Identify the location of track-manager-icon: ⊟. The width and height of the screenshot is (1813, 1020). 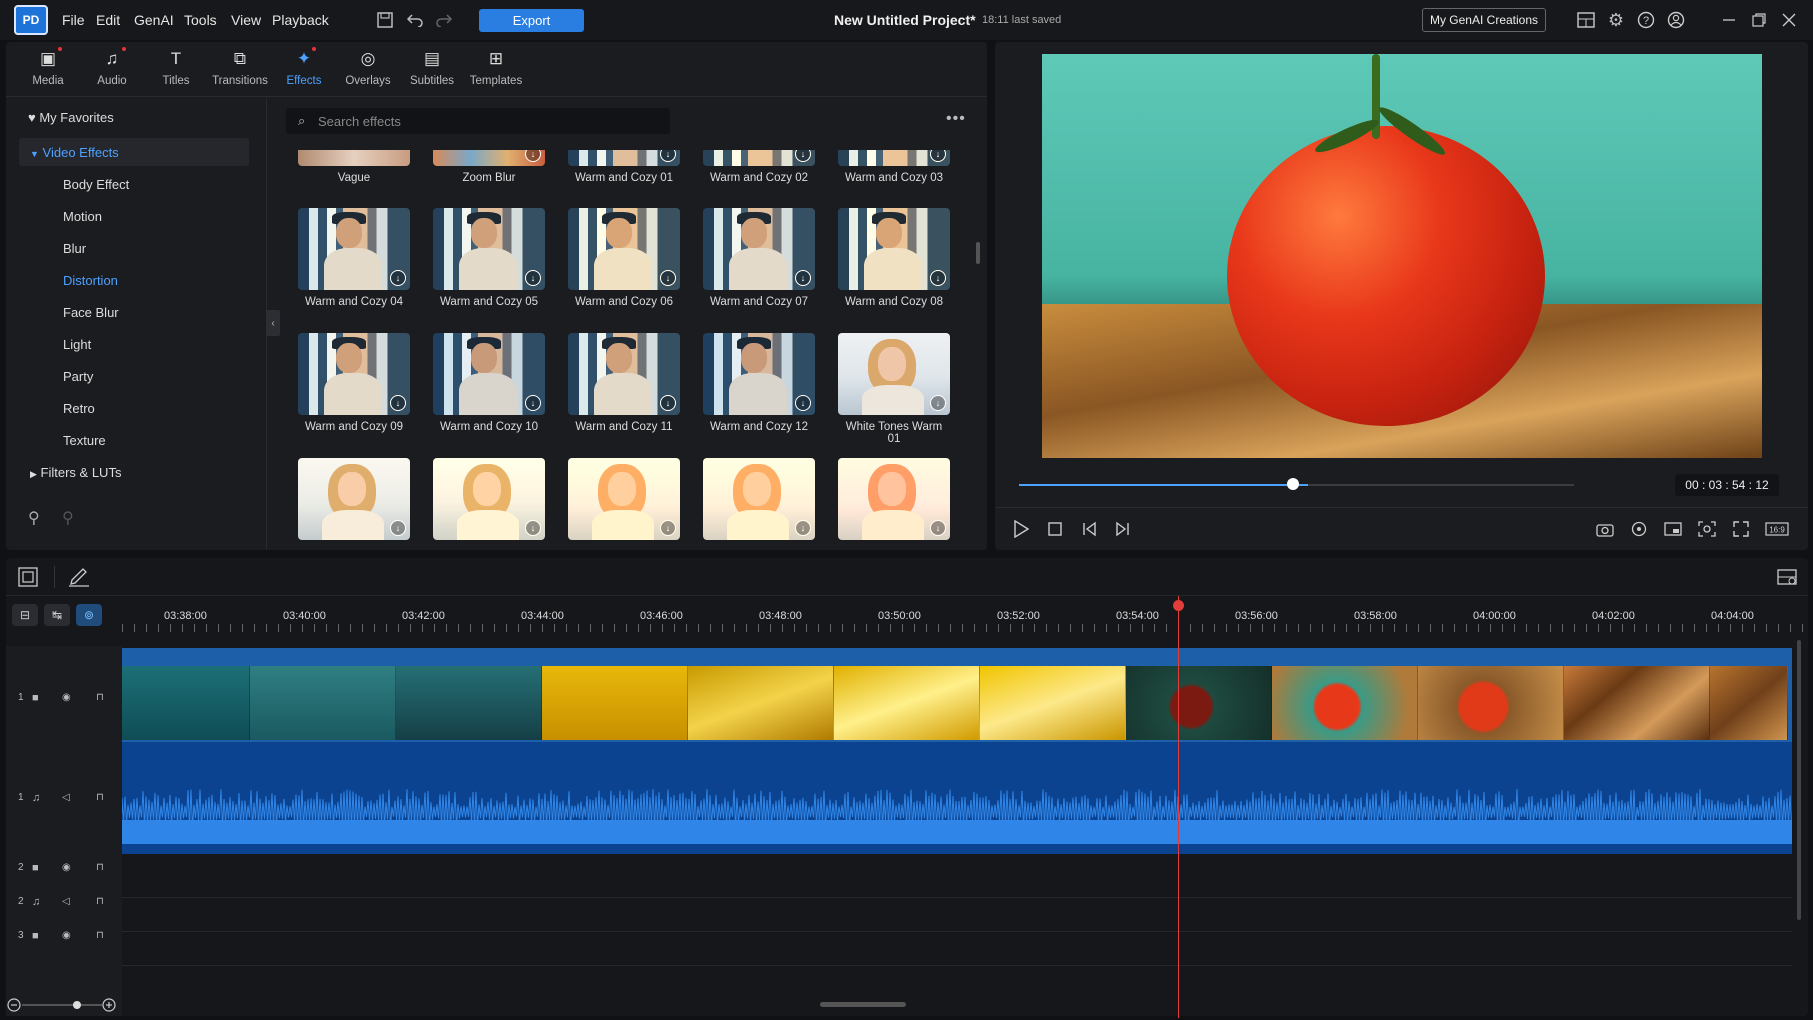
(25, 615).